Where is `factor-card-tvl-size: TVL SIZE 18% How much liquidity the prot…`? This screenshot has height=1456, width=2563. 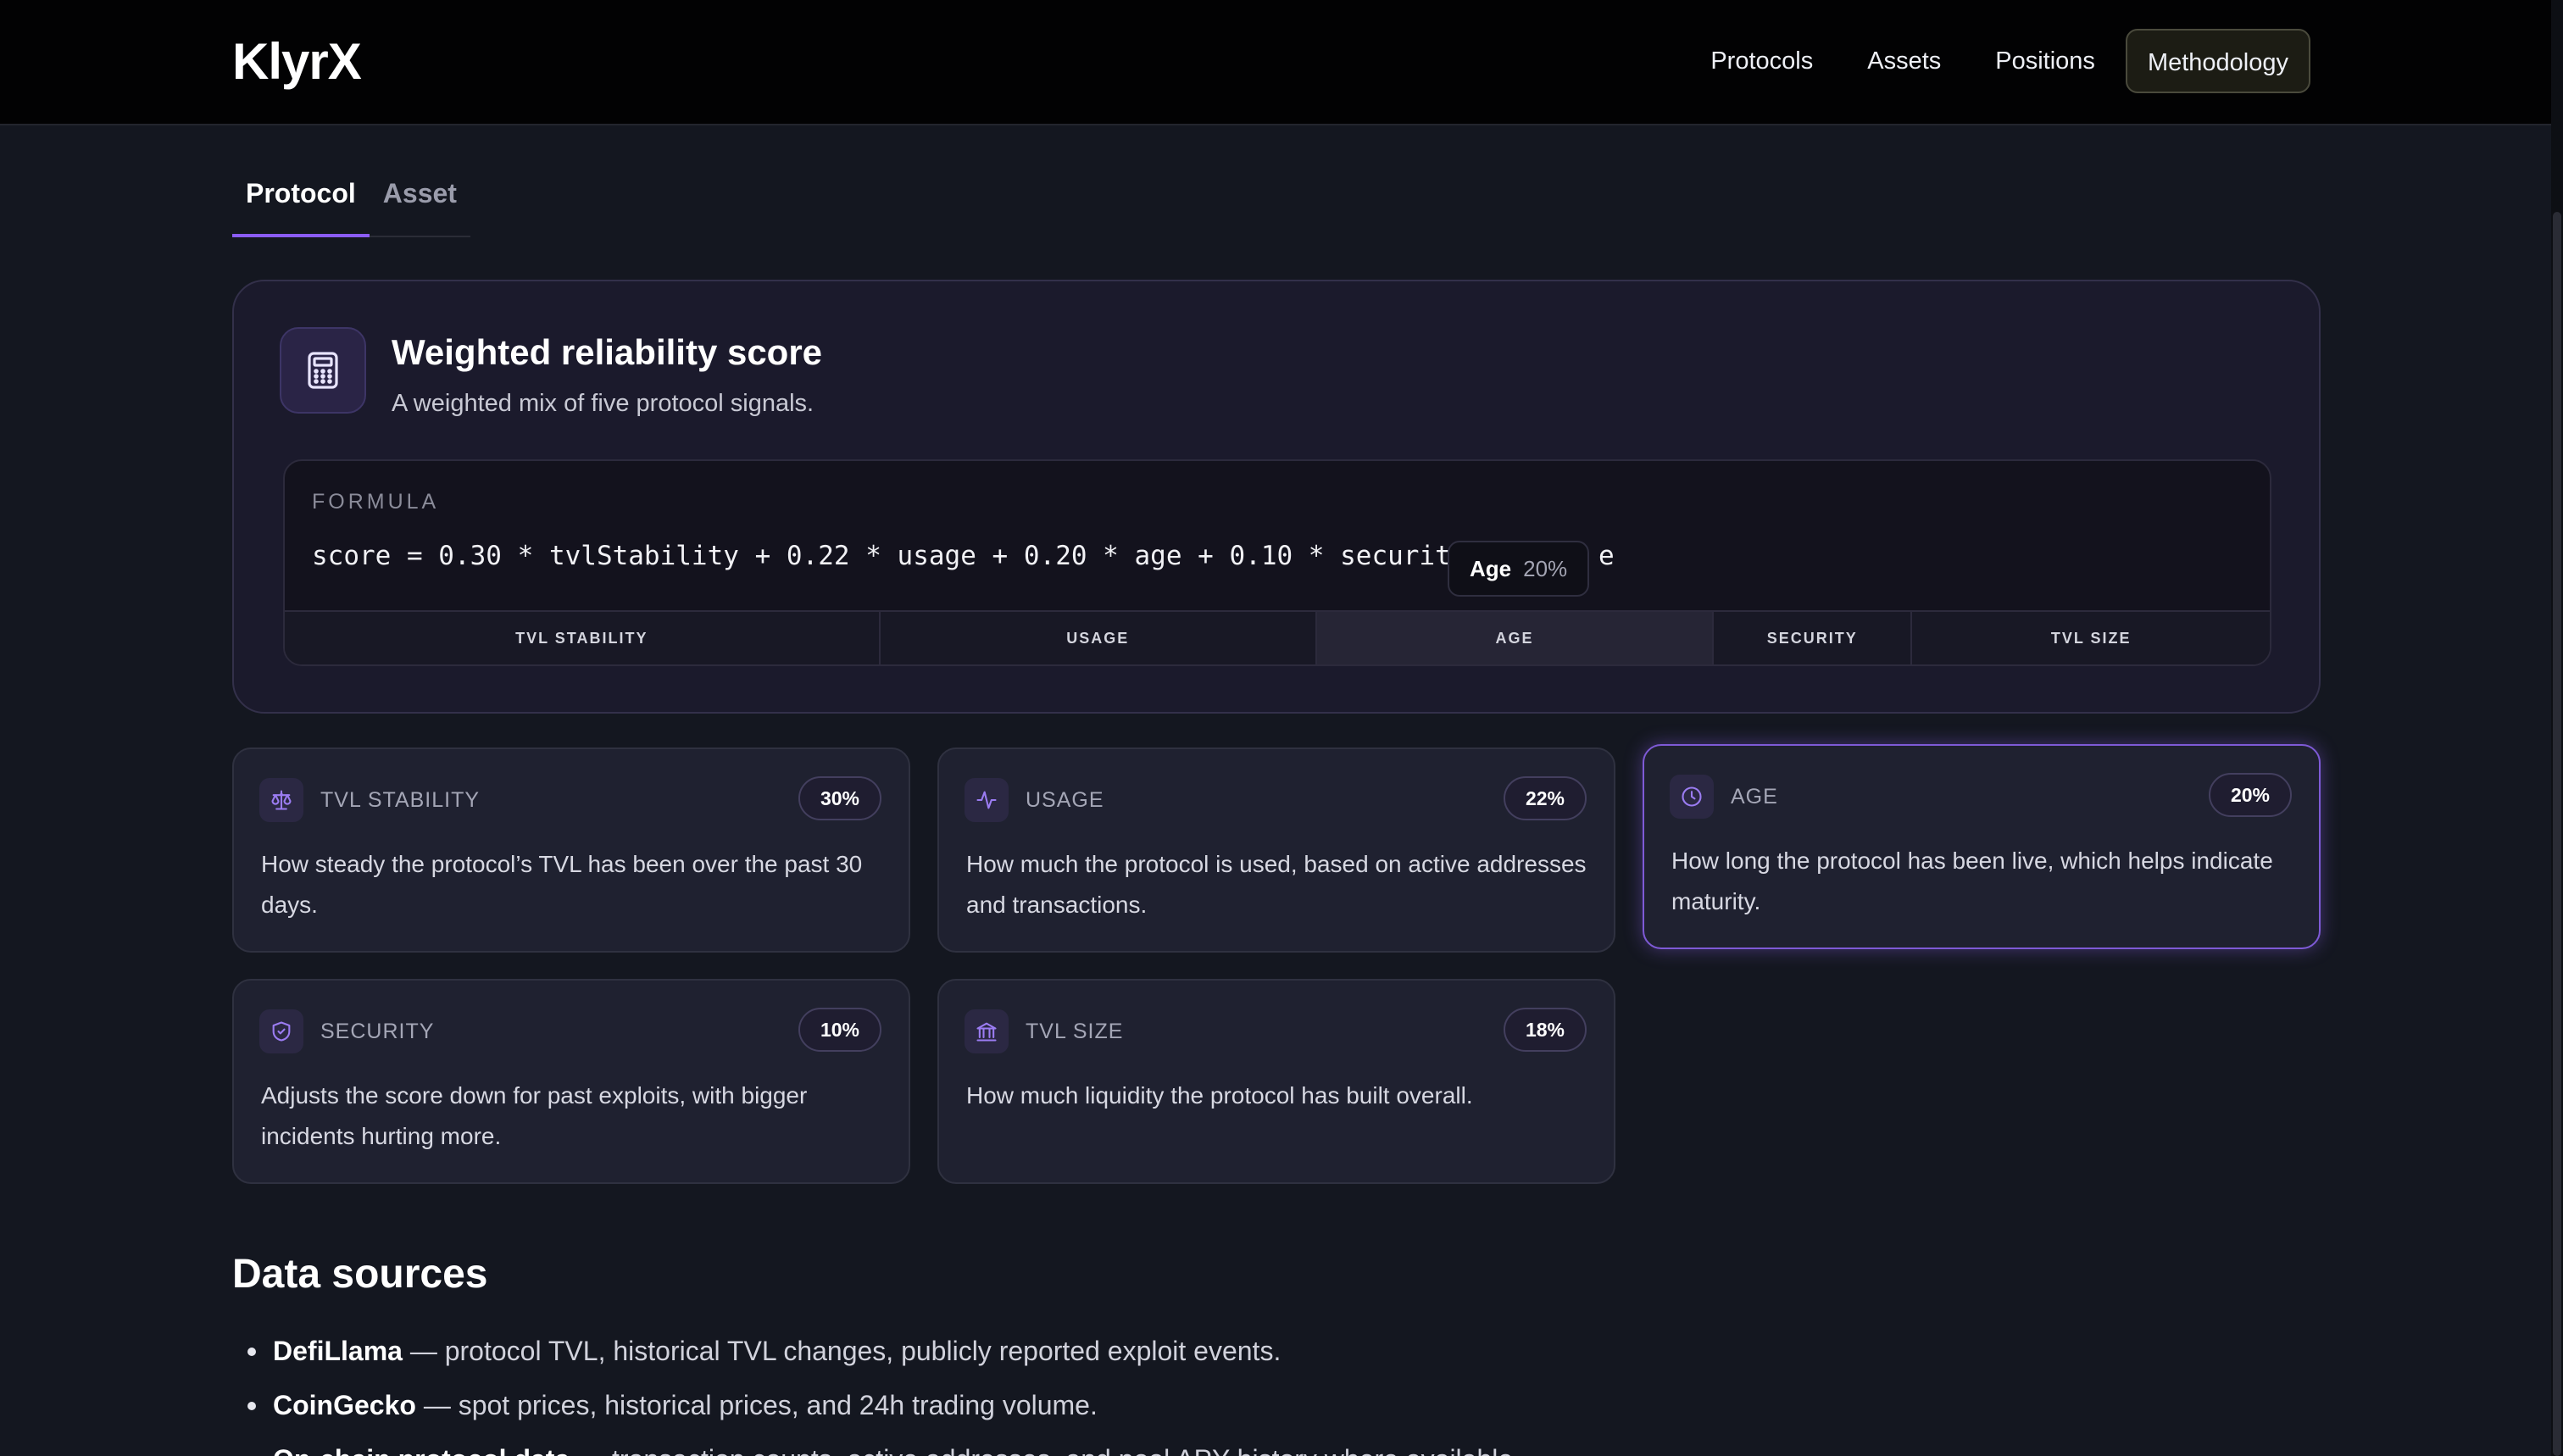 factor-card-tvl-size: TVL SIZE 18% How much liquidity the prot… is located at coordinates (1276, 1081).